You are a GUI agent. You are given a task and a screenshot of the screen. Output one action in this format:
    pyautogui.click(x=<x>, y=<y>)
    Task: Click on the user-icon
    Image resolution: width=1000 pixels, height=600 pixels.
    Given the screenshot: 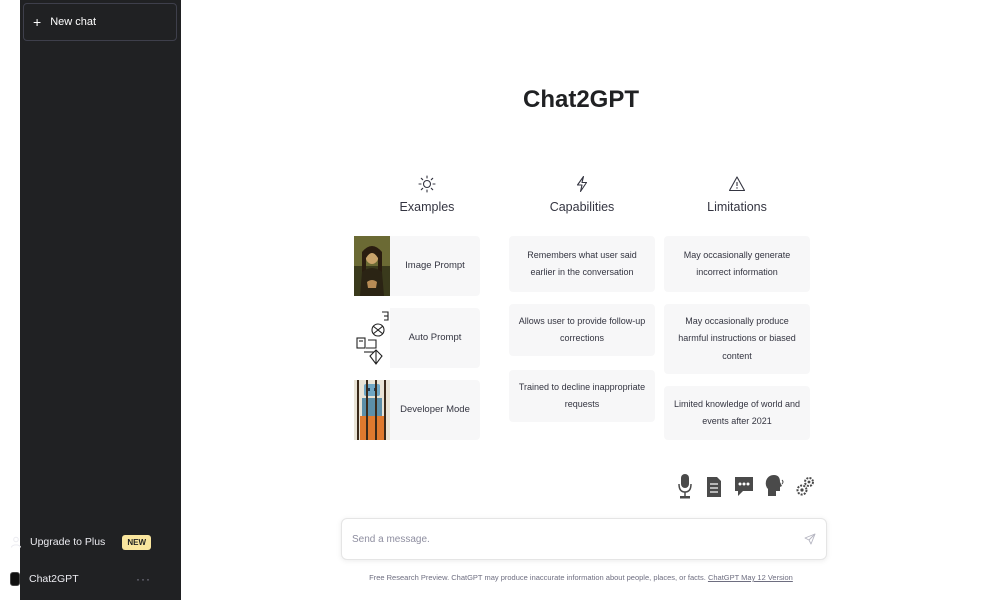 What is the action you would take?
    pyautogui.click(x=16, y=542)
    